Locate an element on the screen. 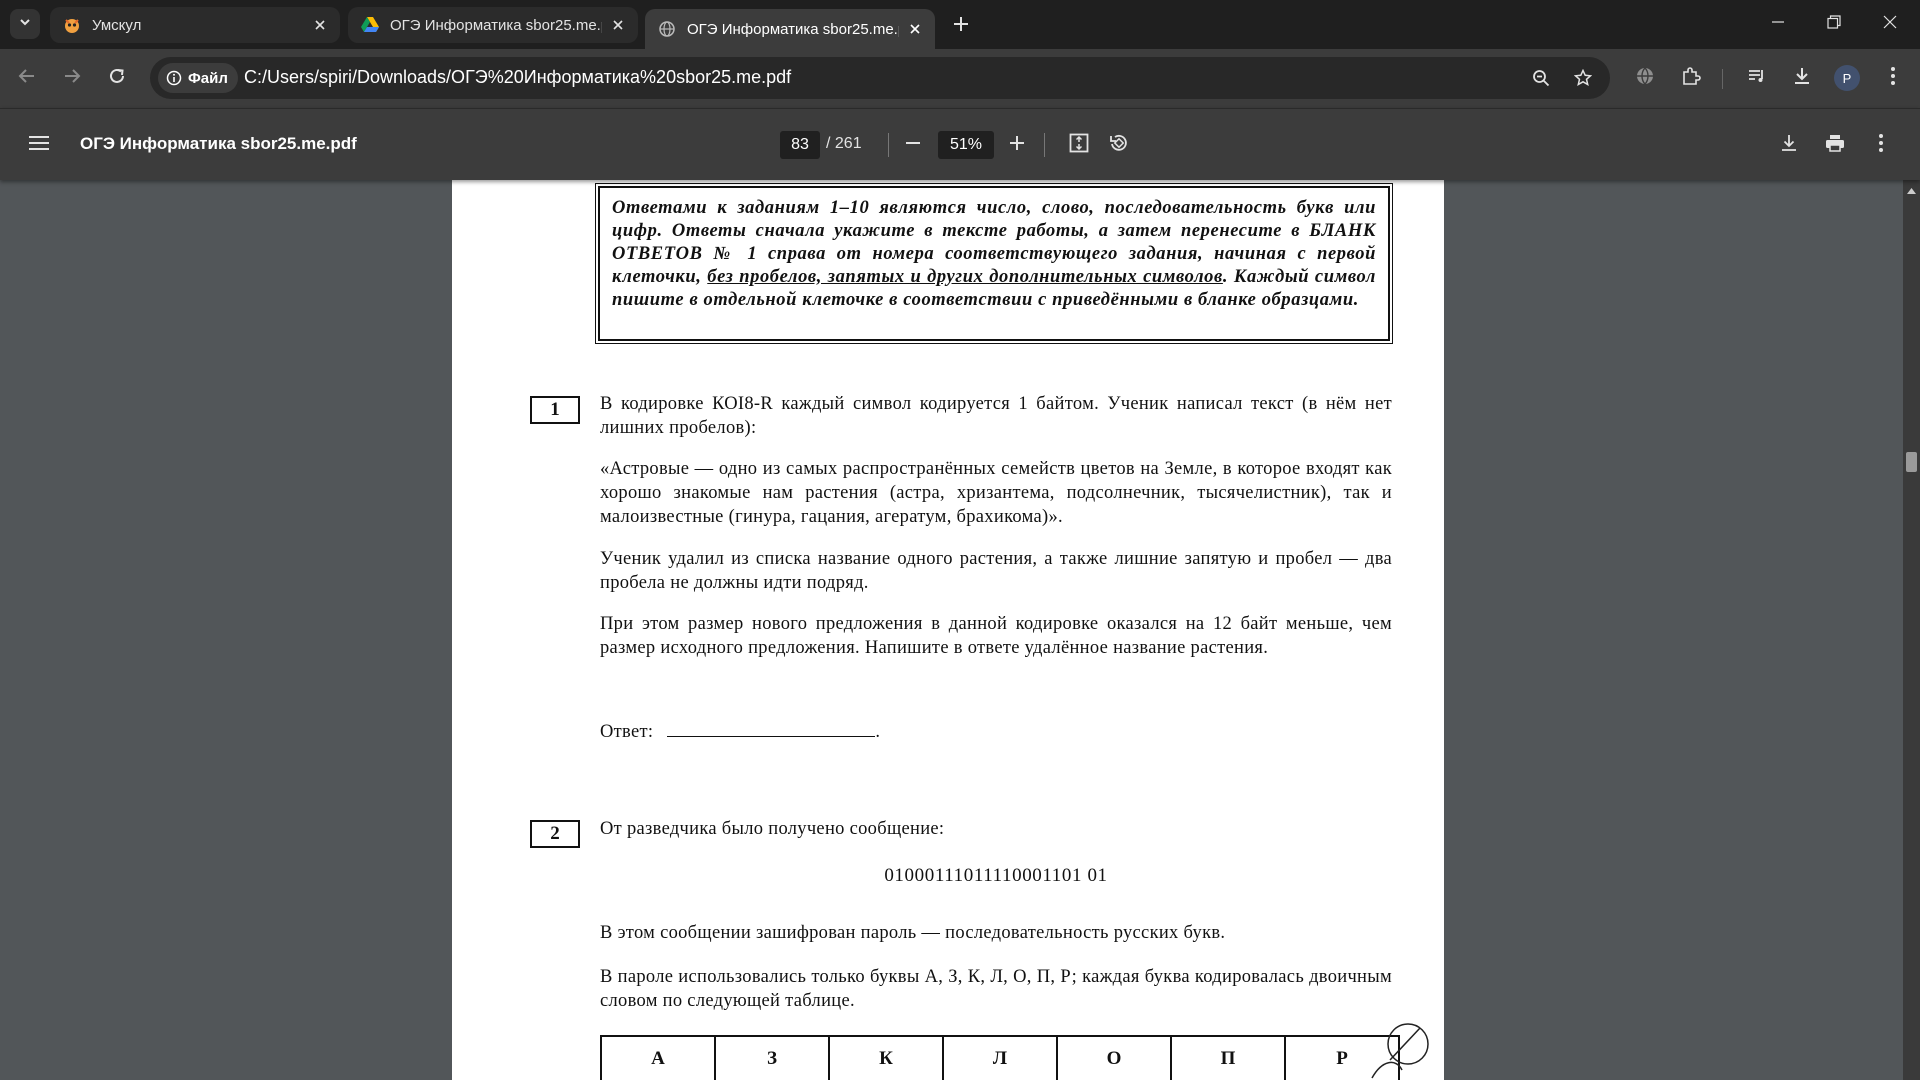  extensions-button is located at coordinates (1691, 78).